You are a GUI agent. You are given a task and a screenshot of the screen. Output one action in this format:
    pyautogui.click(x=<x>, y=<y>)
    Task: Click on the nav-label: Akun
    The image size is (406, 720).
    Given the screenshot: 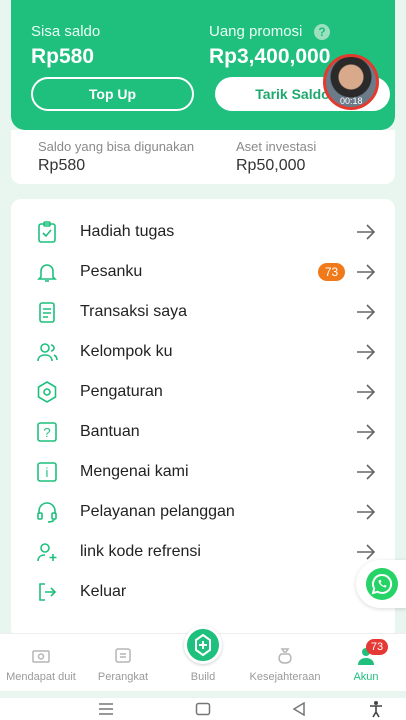 What is the action you would take?
    pyautogui.click(x=366, y=677)
    